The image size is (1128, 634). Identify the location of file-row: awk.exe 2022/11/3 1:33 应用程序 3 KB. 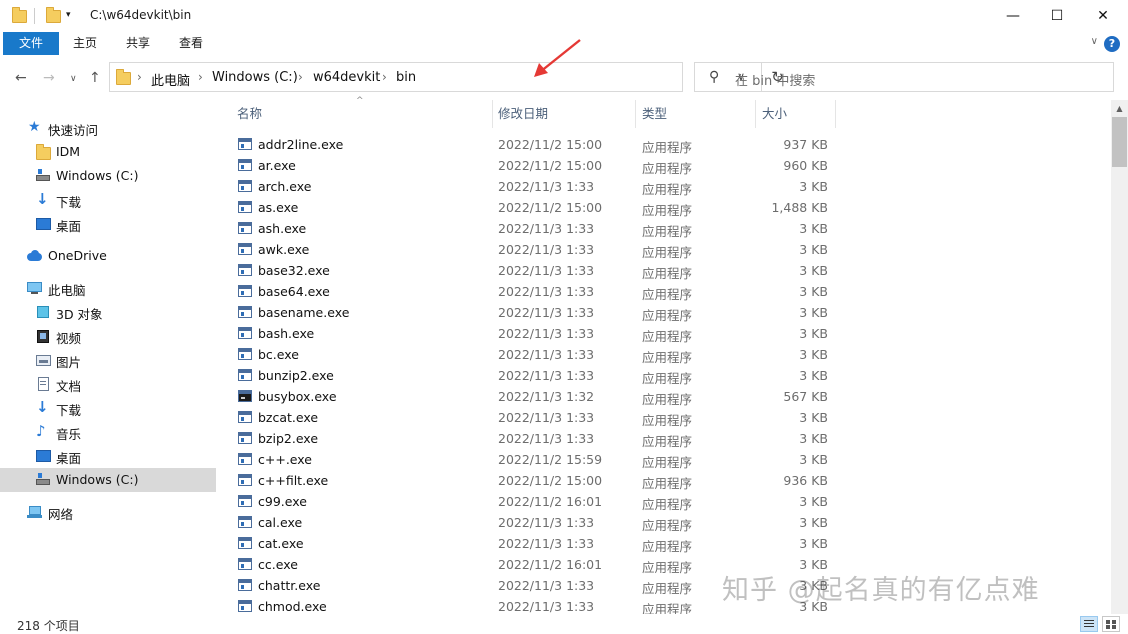
(531, 249).